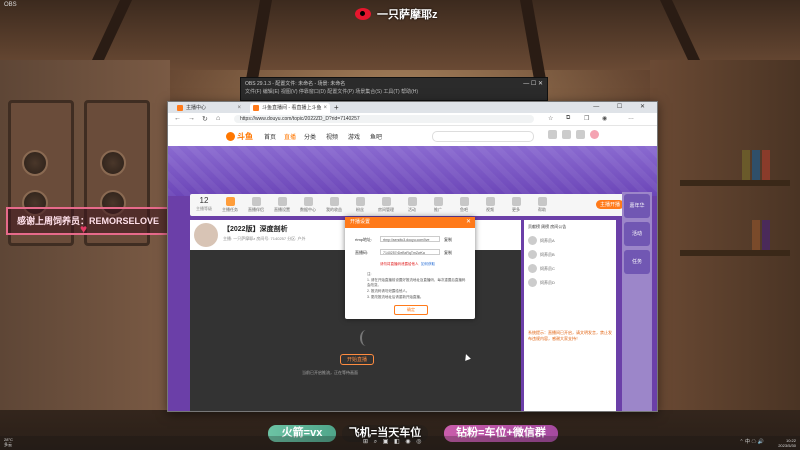 The height and width of the screenshot is (450, 800). What do you see at coordinates (570, 241) in the screenshot?
I see `rank-item: 饲养员A` at bounding box center [570, 241].